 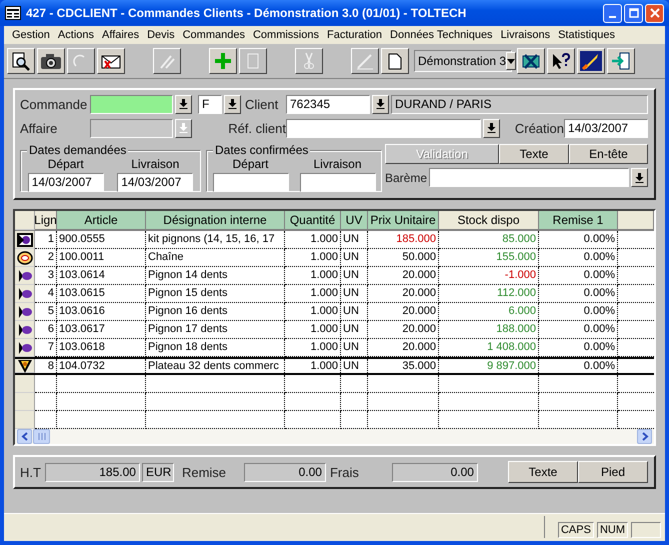 What do you see at coordinates (606, 128) in the screenshot?
I see `creation-date-field: 14/03/2007` at bounding box center [606, 128].